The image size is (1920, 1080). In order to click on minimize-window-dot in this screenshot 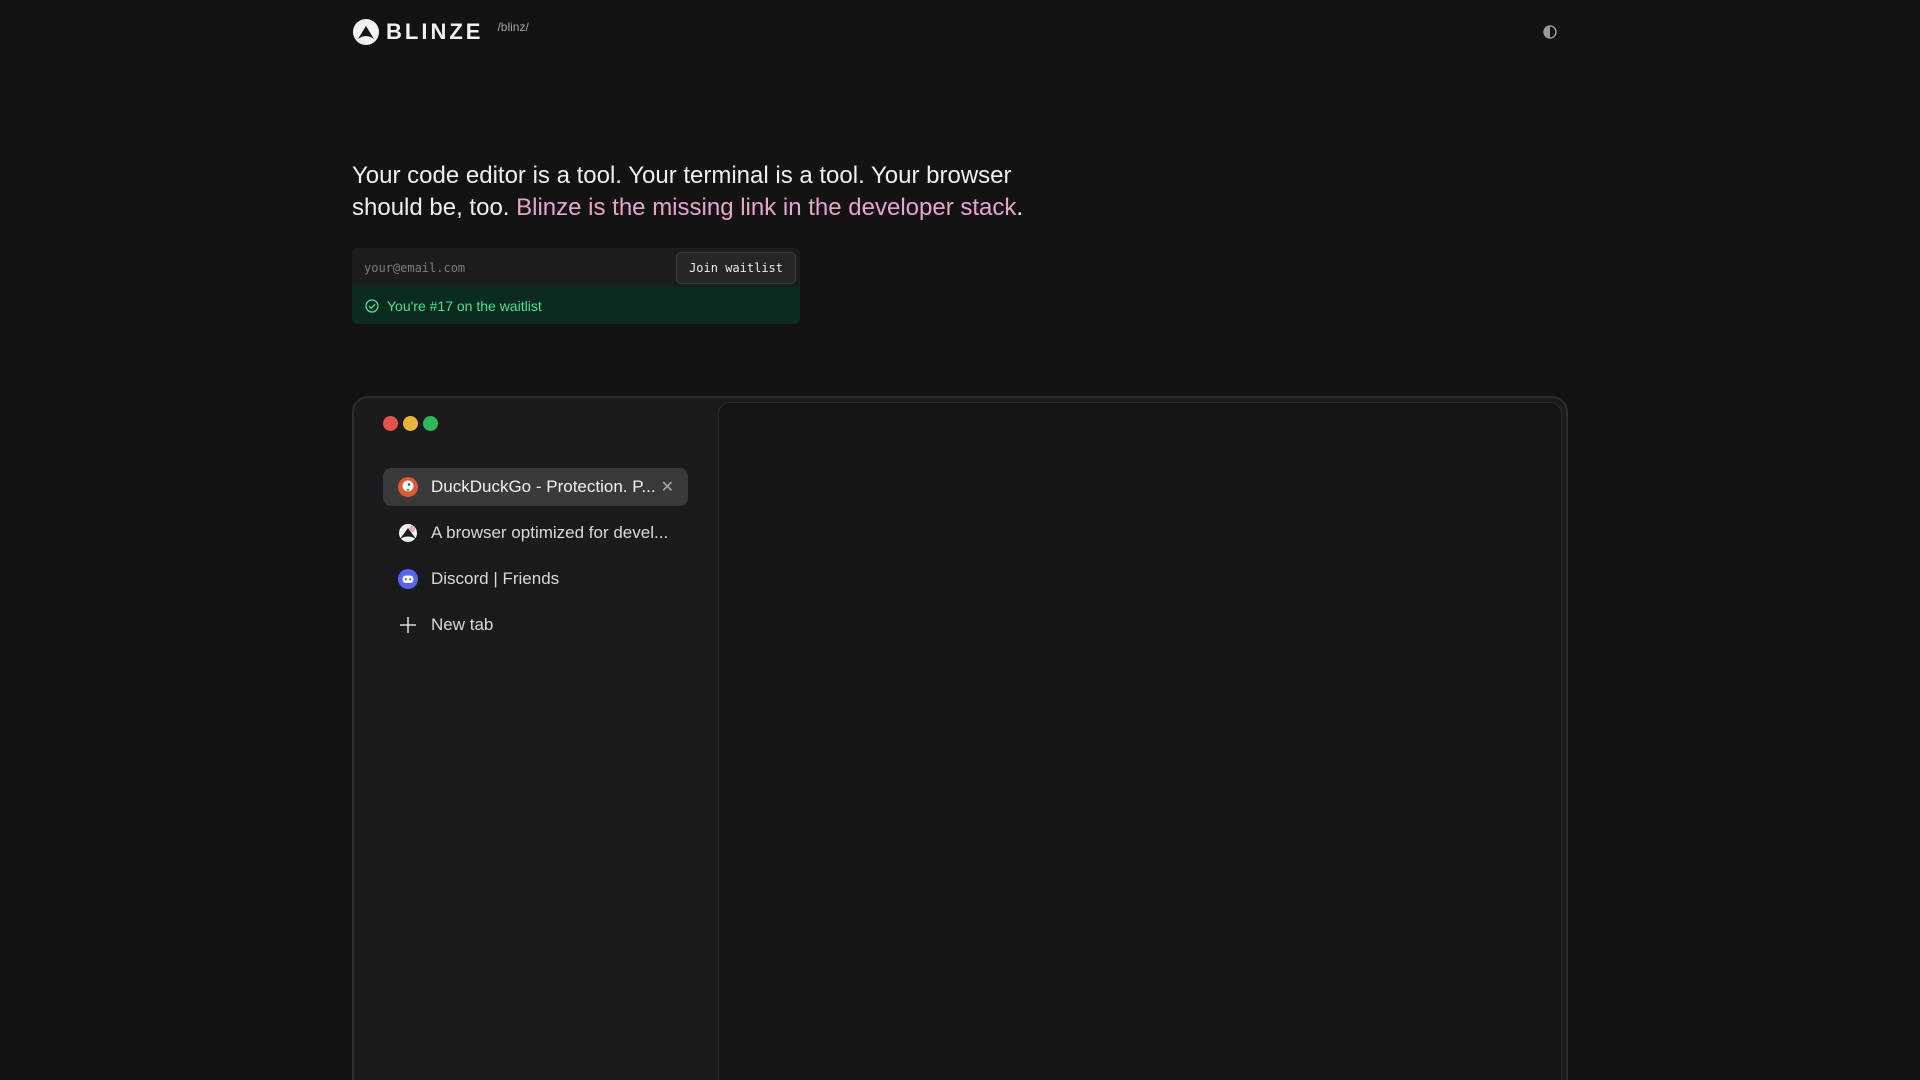, I will do `click(410, 423)`.